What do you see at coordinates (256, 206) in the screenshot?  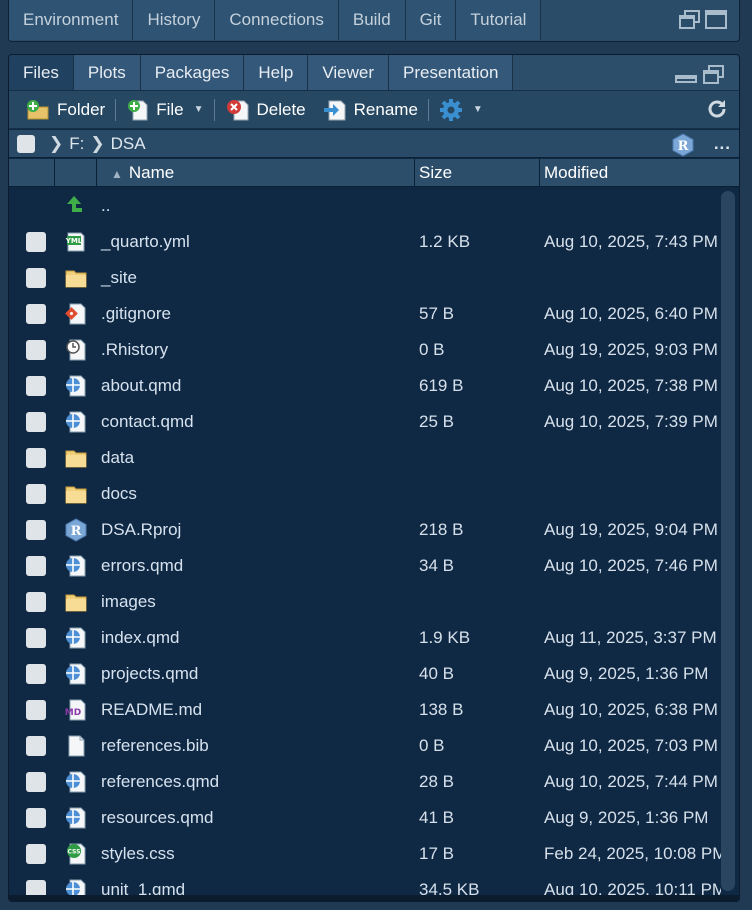 I see `parent-directory-link: ..` at bounding box center [256, 206].